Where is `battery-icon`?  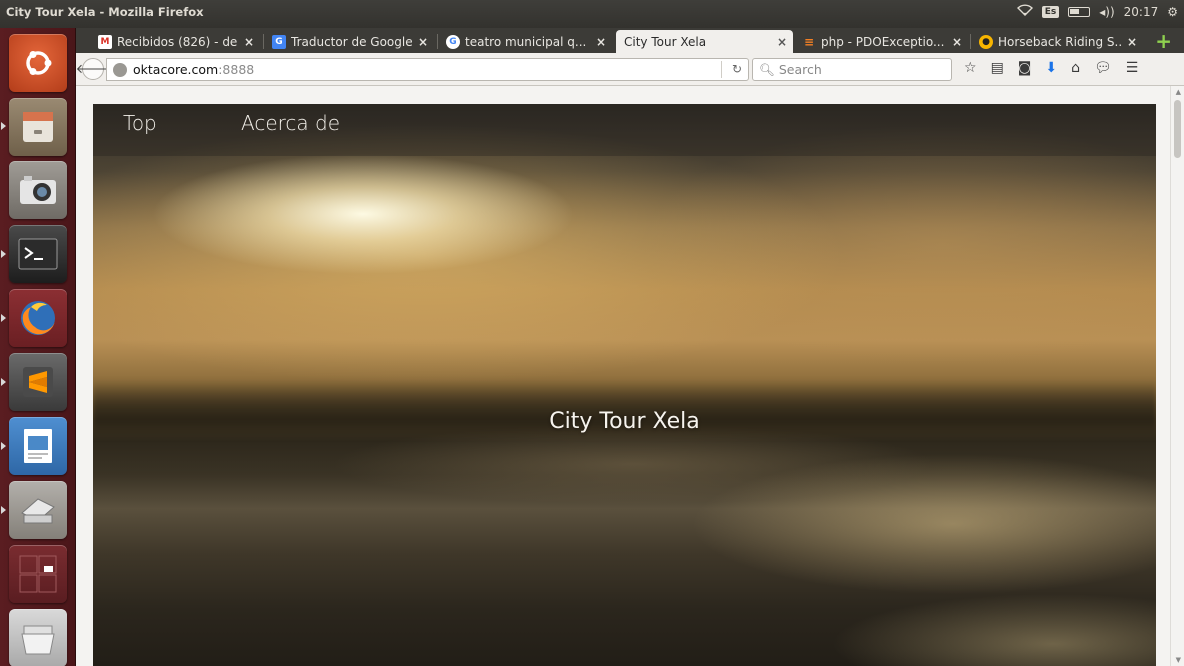
battery-icon is located at coordinates (1079, 11).